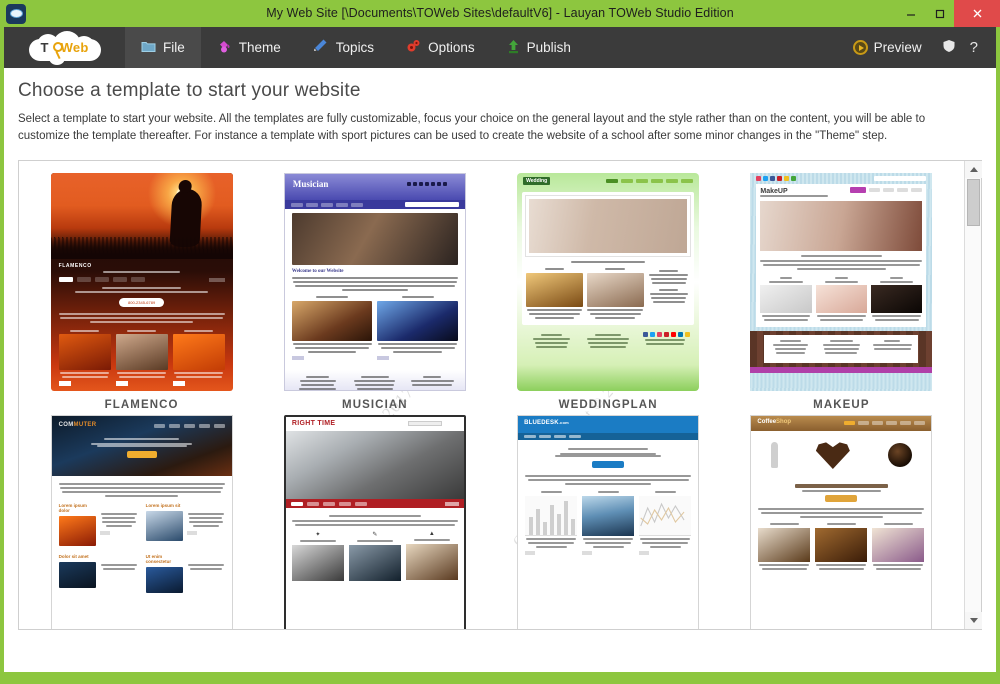 The height and width of the screenshot is (684, 1000). Describe the element at coordinates (860, 47) in the screenshot. I see `play-circle-icon` at that location.